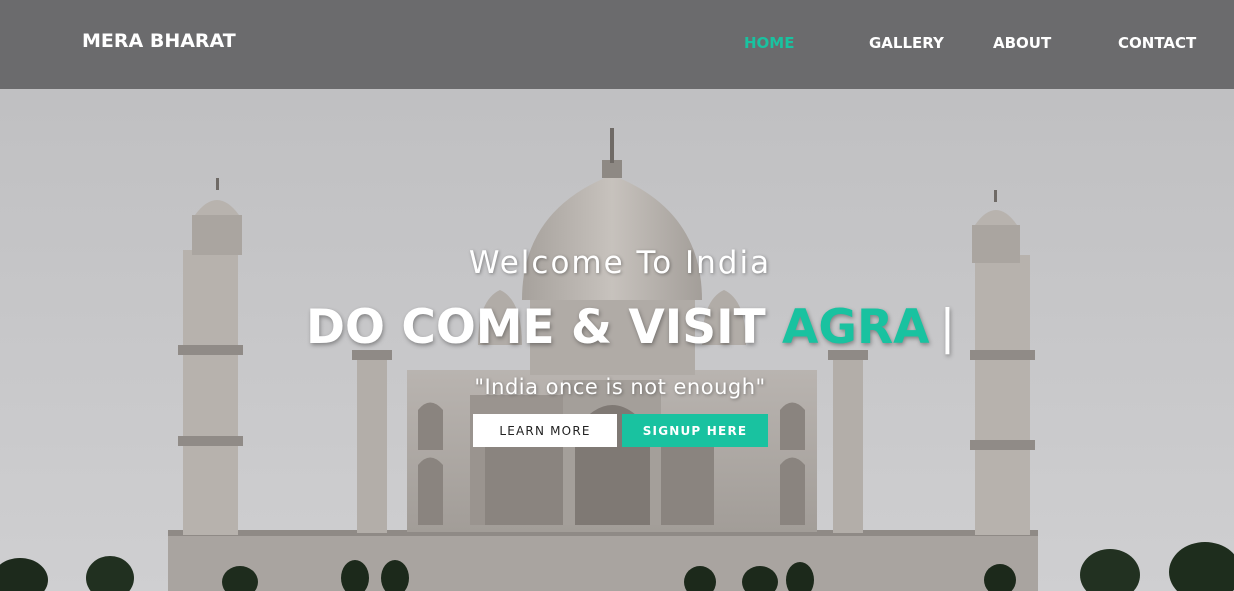  Describe the element at coordinates (620, 387) in the screenshot. I see `hero-tagline: "India once is not enough"` at that location.